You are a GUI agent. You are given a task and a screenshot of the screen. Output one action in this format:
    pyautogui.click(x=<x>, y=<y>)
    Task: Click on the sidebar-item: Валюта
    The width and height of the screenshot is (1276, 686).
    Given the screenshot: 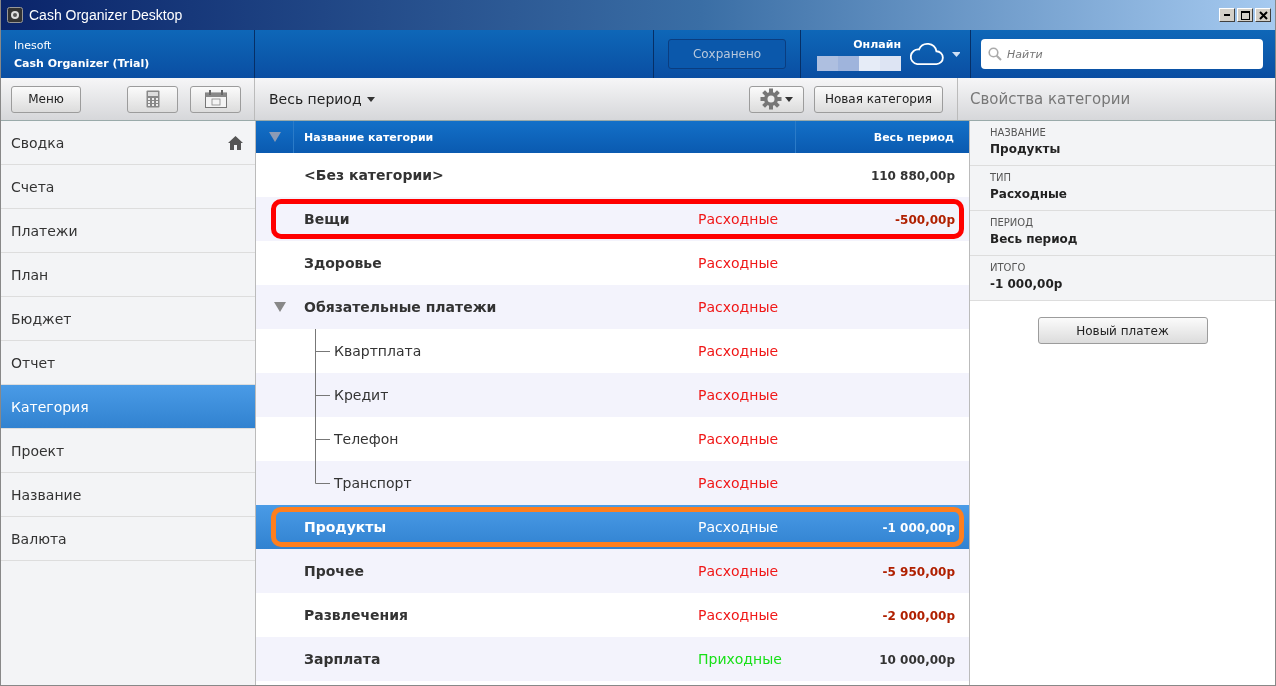 What is the action you would take?
    pyautogui.click(x=128, y=539)
    